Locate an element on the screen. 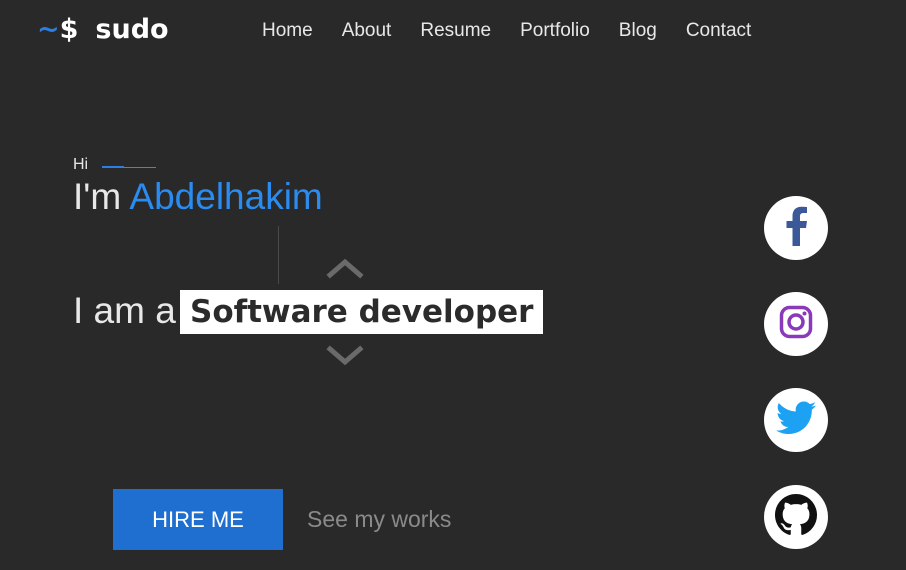 The image size is (906, 570). chevron-down-icon is located at coordinates (345, 356).